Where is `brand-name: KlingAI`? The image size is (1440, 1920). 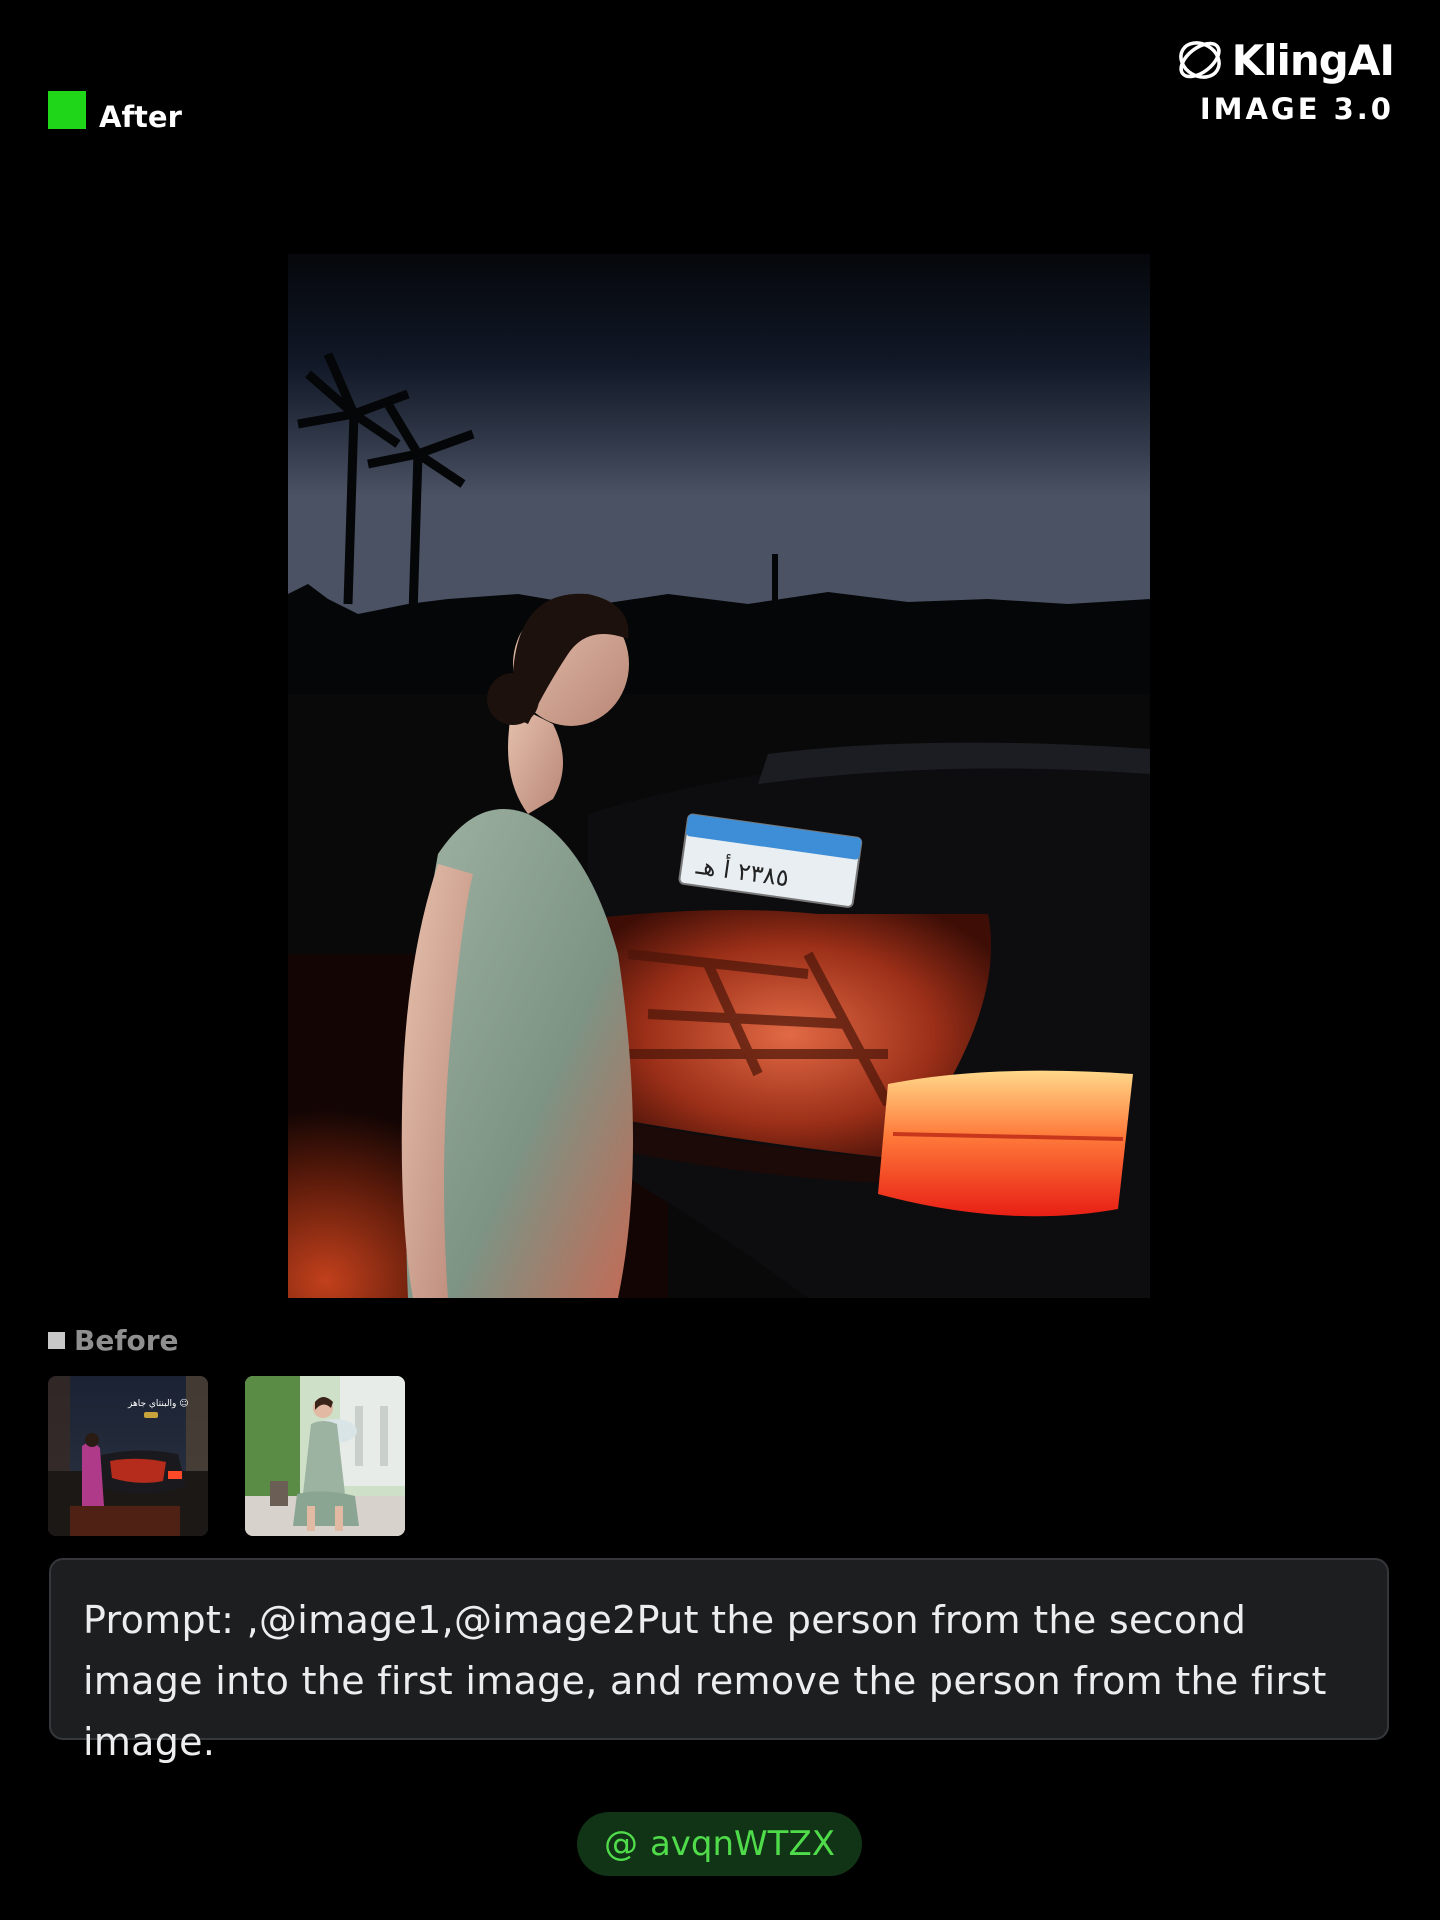
brand-name: KlingAI is located at coordinates (1313, 60).